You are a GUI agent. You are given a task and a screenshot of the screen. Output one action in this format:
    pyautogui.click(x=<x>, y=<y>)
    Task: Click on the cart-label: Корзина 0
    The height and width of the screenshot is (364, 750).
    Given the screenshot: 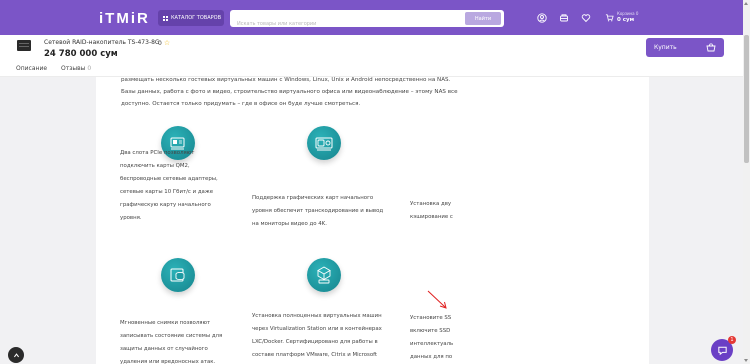 What is the action you would take?
    pyautogui.click(x=628, y=13)
    